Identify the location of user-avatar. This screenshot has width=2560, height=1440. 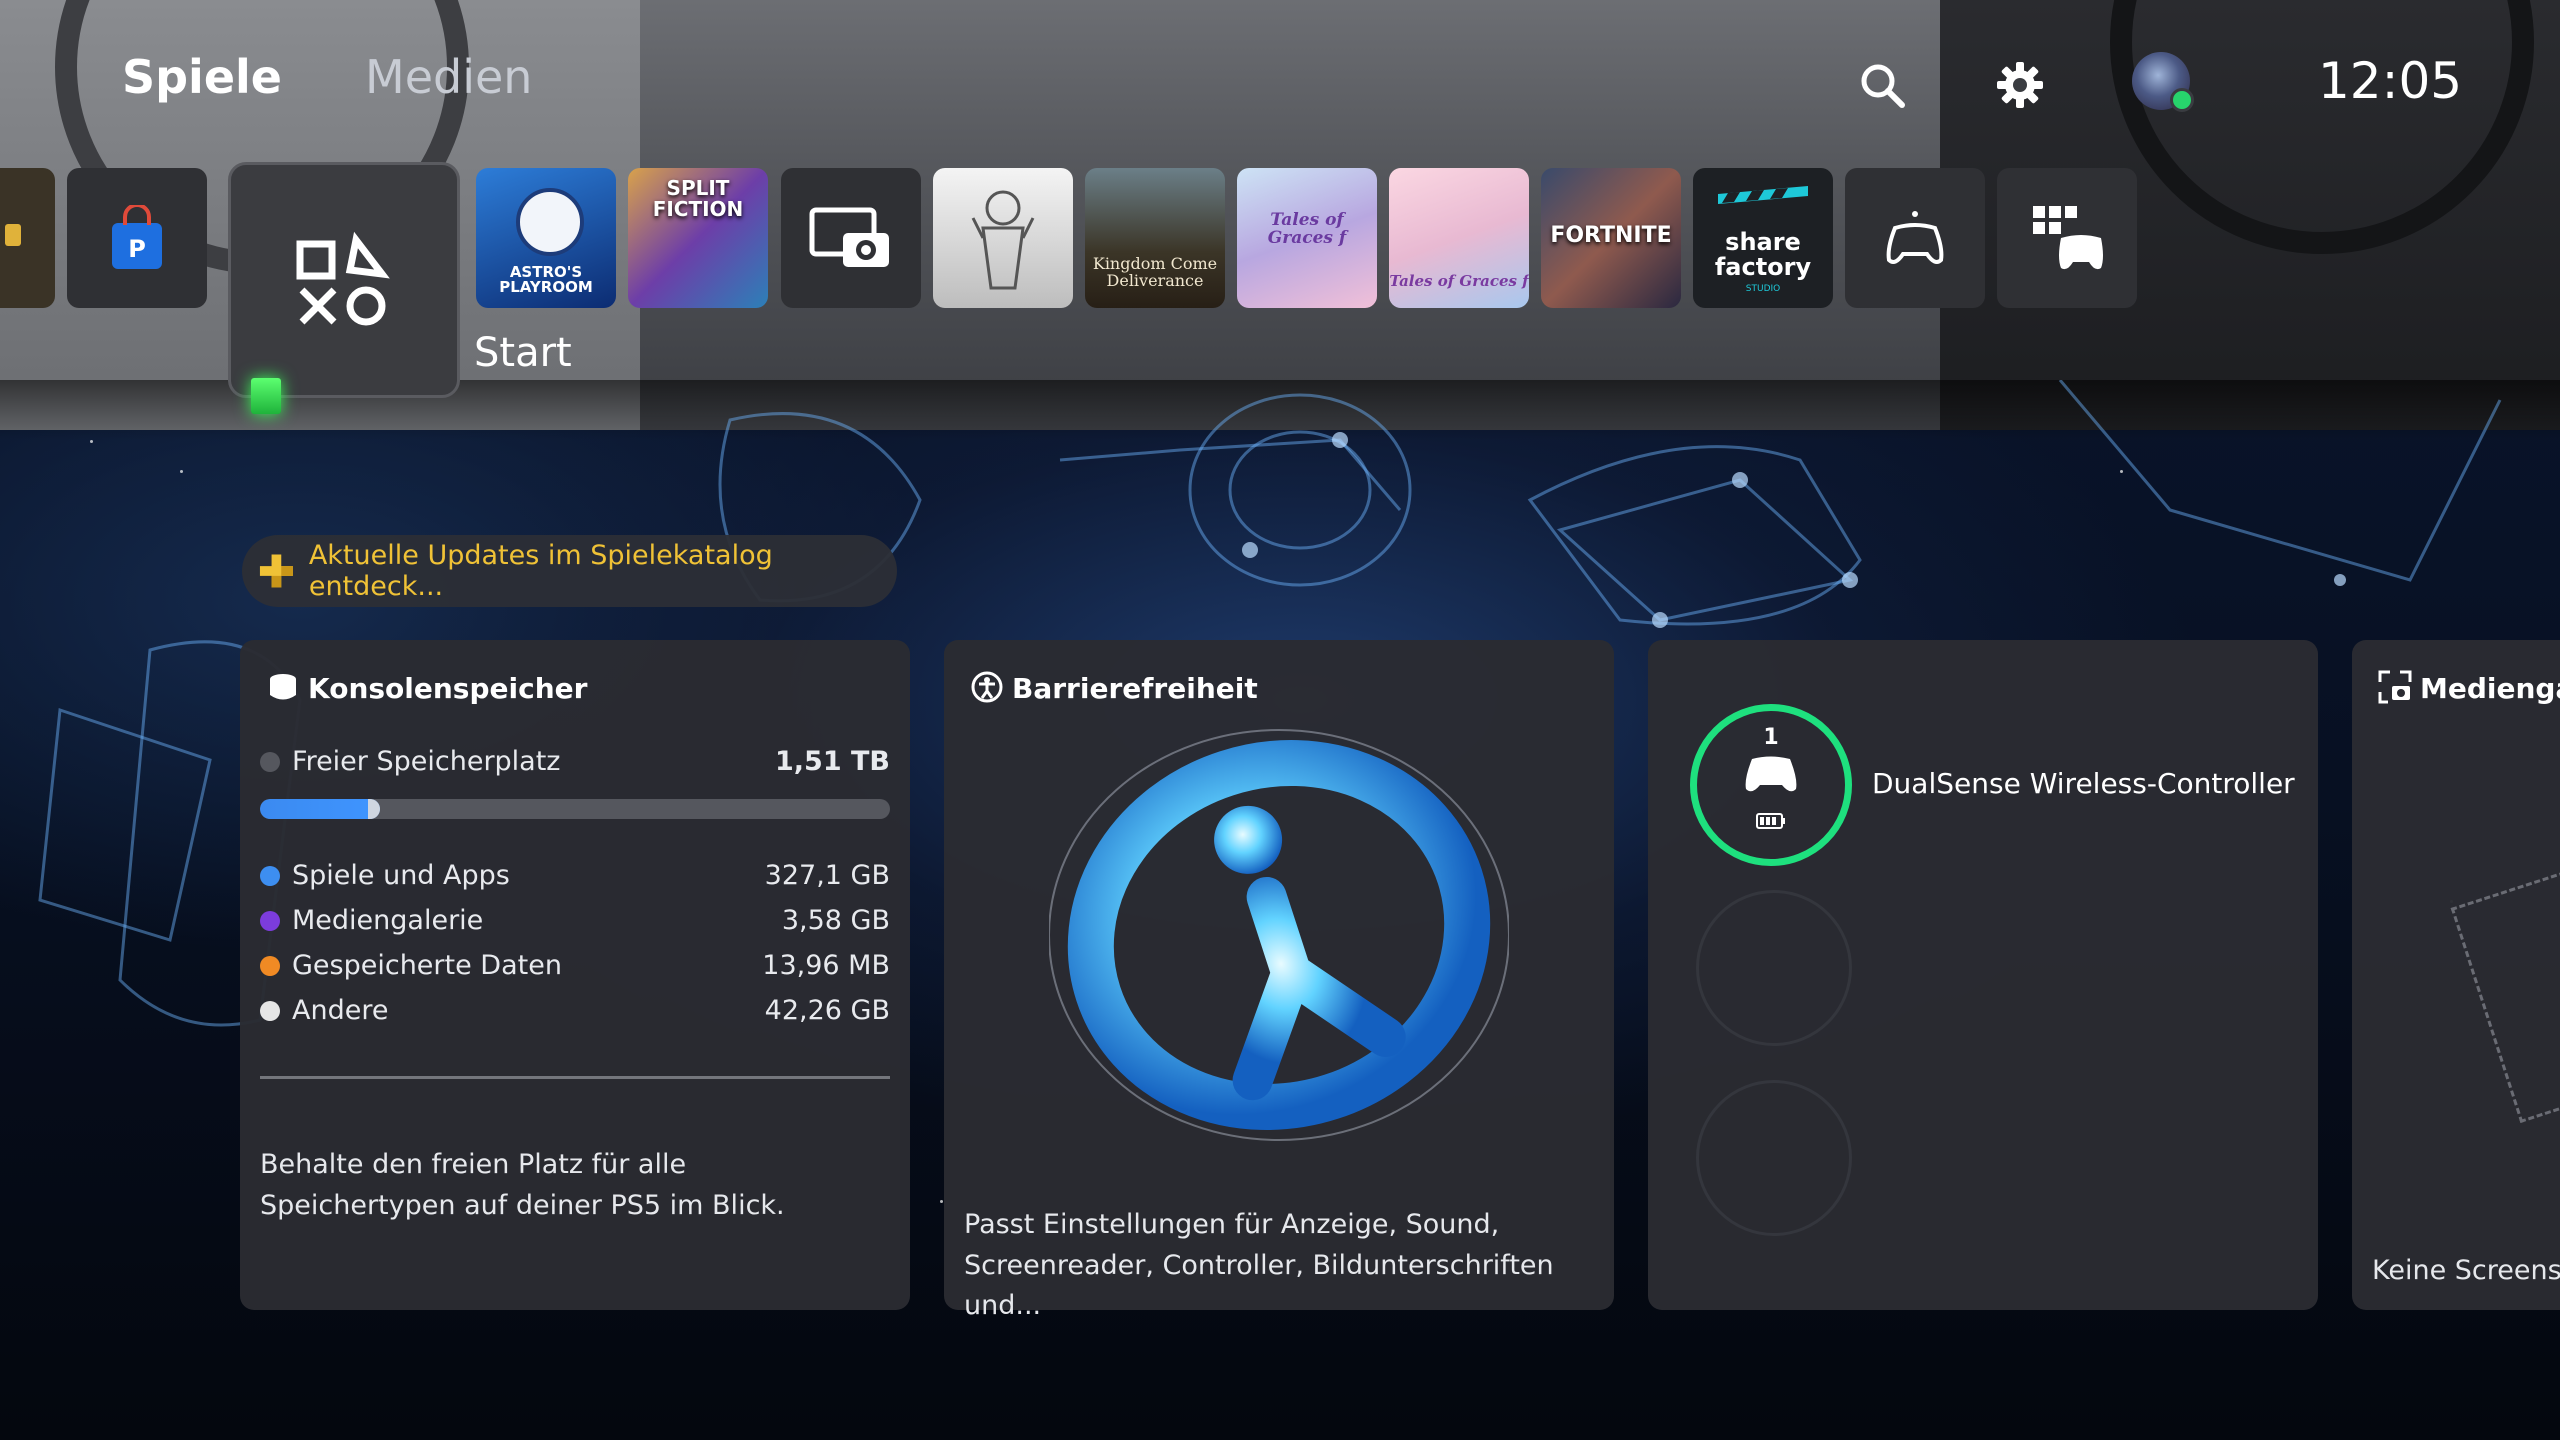
(2163, 82).